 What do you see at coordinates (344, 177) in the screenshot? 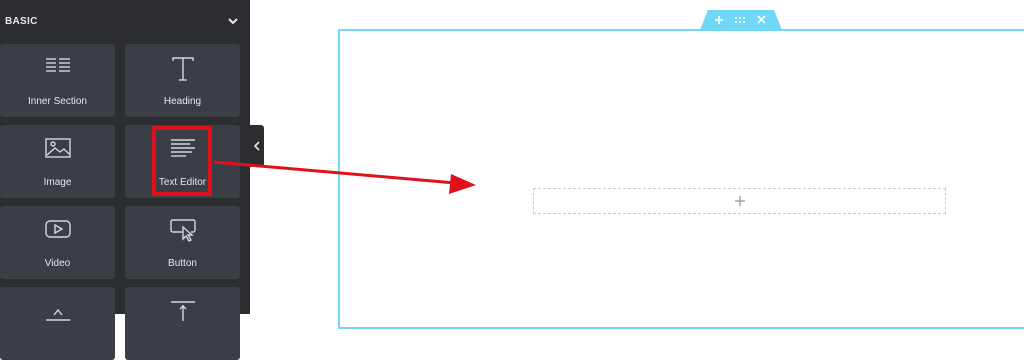
I see `annotation-arrow` at bounding box center [344, 177].